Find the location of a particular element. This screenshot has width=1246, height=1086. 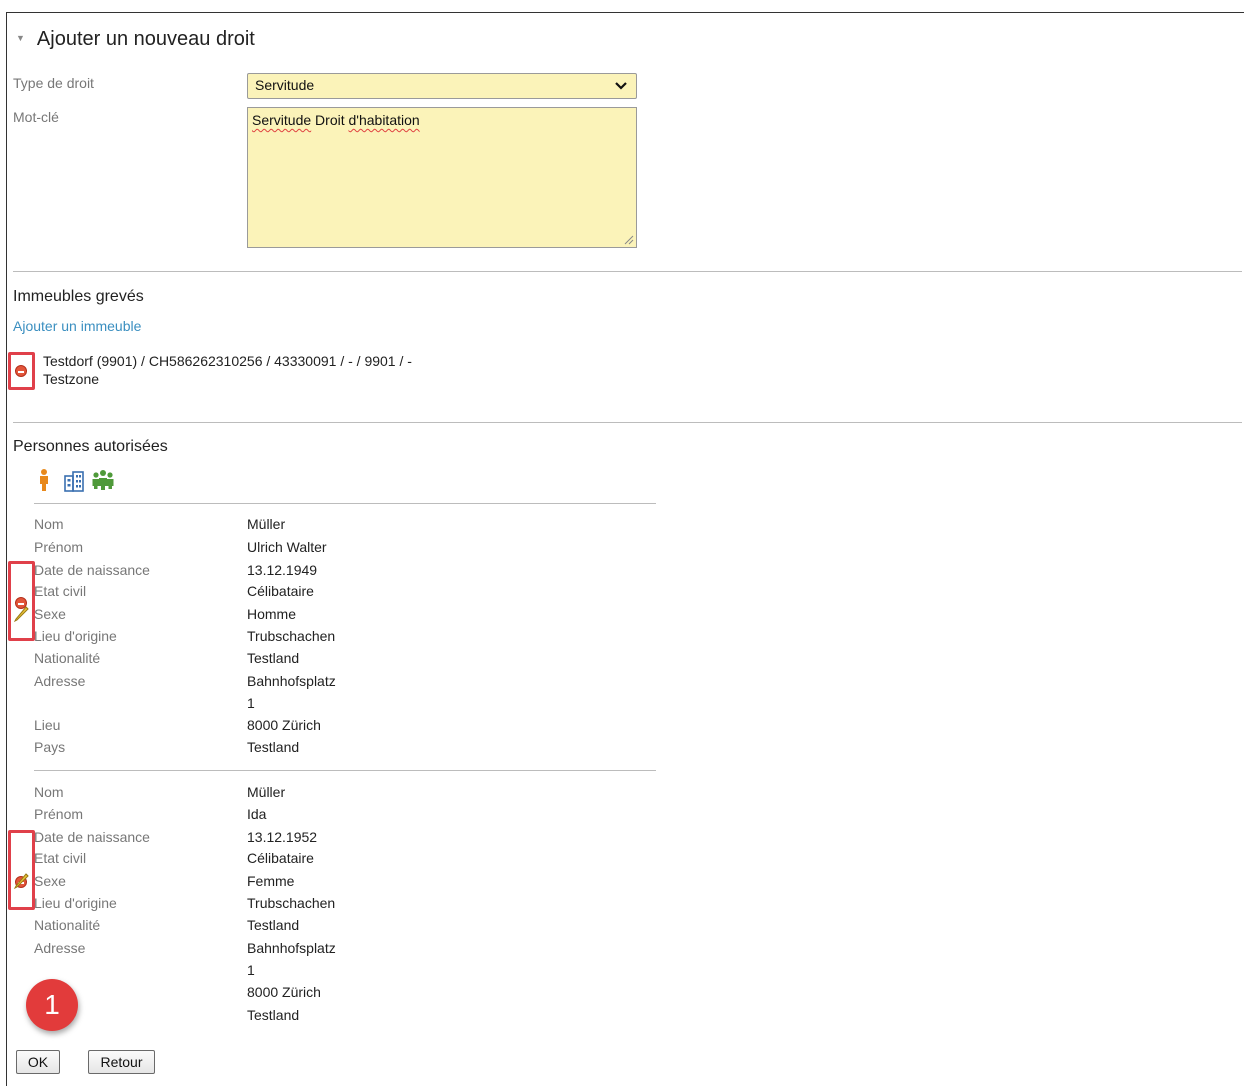

add-property-link: Ajouter un immeuble is located at coordinates (77, 326).